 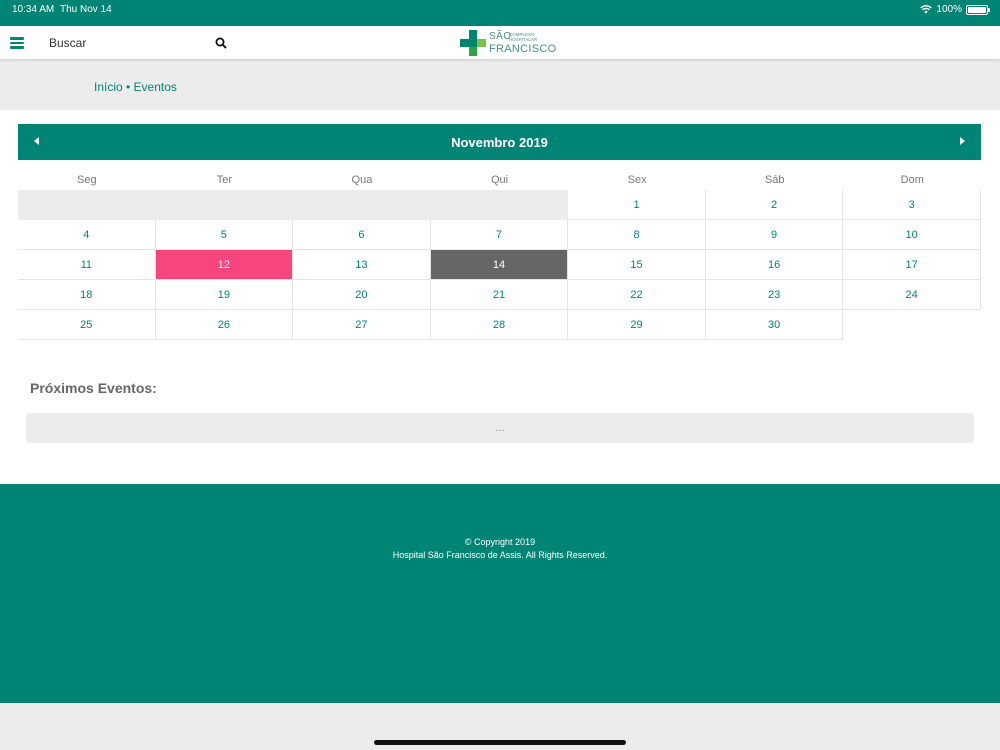 I want to click on calendar-day: 21, so click(x=499, y=295).